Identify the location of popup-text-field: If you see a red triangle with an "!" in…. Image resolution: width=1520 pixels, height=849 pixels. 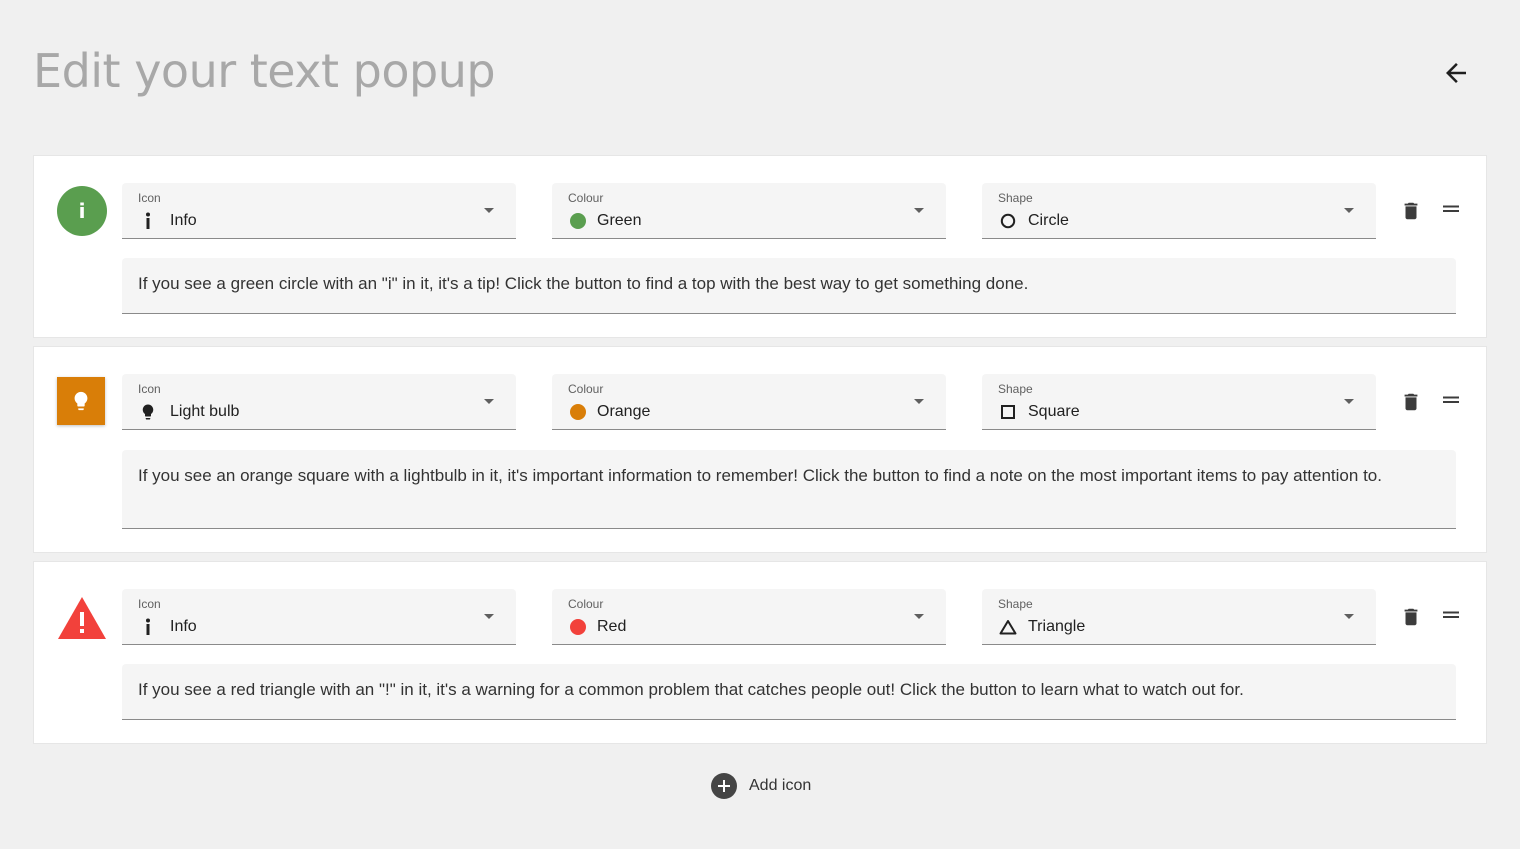
(789, 692).